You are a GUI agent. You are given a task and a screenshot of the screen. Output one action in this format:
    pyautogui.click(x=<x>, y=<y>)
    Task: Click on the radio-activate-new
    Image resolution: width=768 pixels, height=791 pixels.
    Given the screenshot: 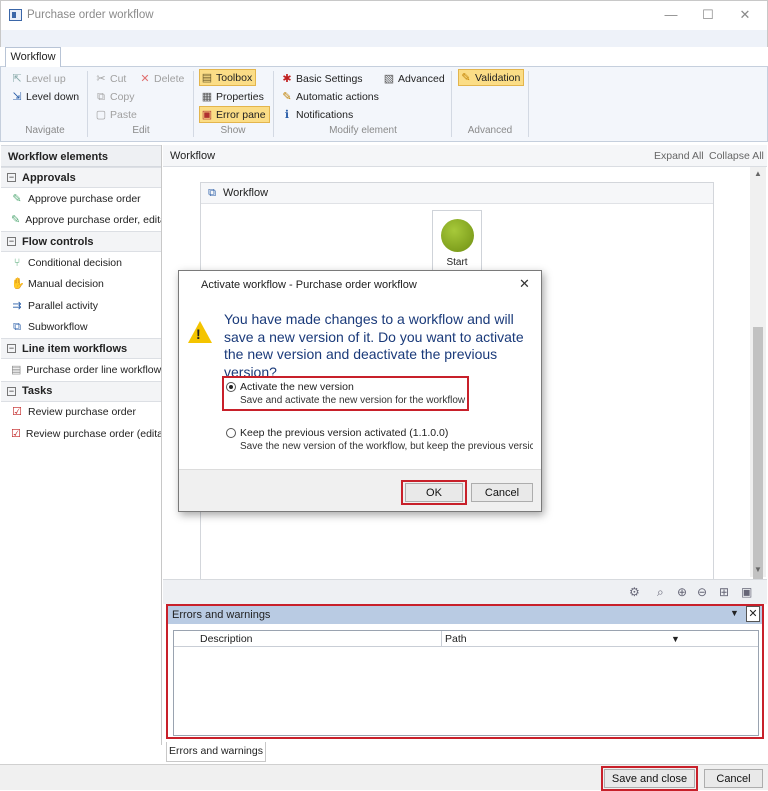 What is the action you would take?
    pyautogui.click(x=231, y=387)
    